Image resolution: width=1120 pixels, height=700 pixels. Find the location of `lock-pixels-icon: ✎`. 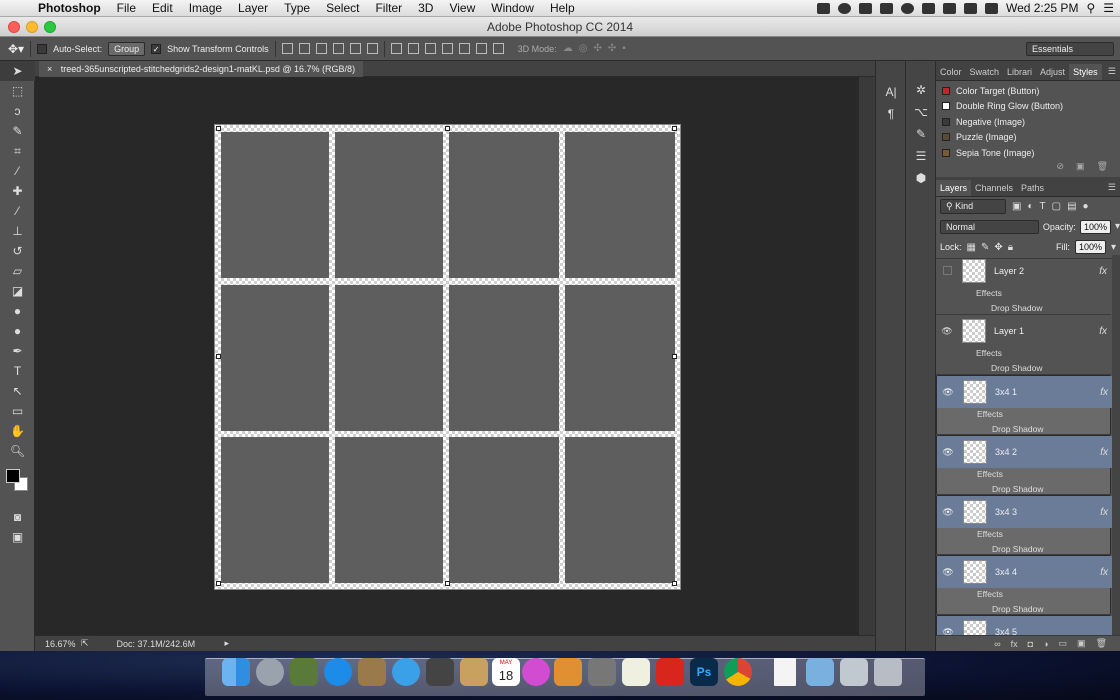

lock-pixels-icon: ✎ is located at coordinates (985, 247).